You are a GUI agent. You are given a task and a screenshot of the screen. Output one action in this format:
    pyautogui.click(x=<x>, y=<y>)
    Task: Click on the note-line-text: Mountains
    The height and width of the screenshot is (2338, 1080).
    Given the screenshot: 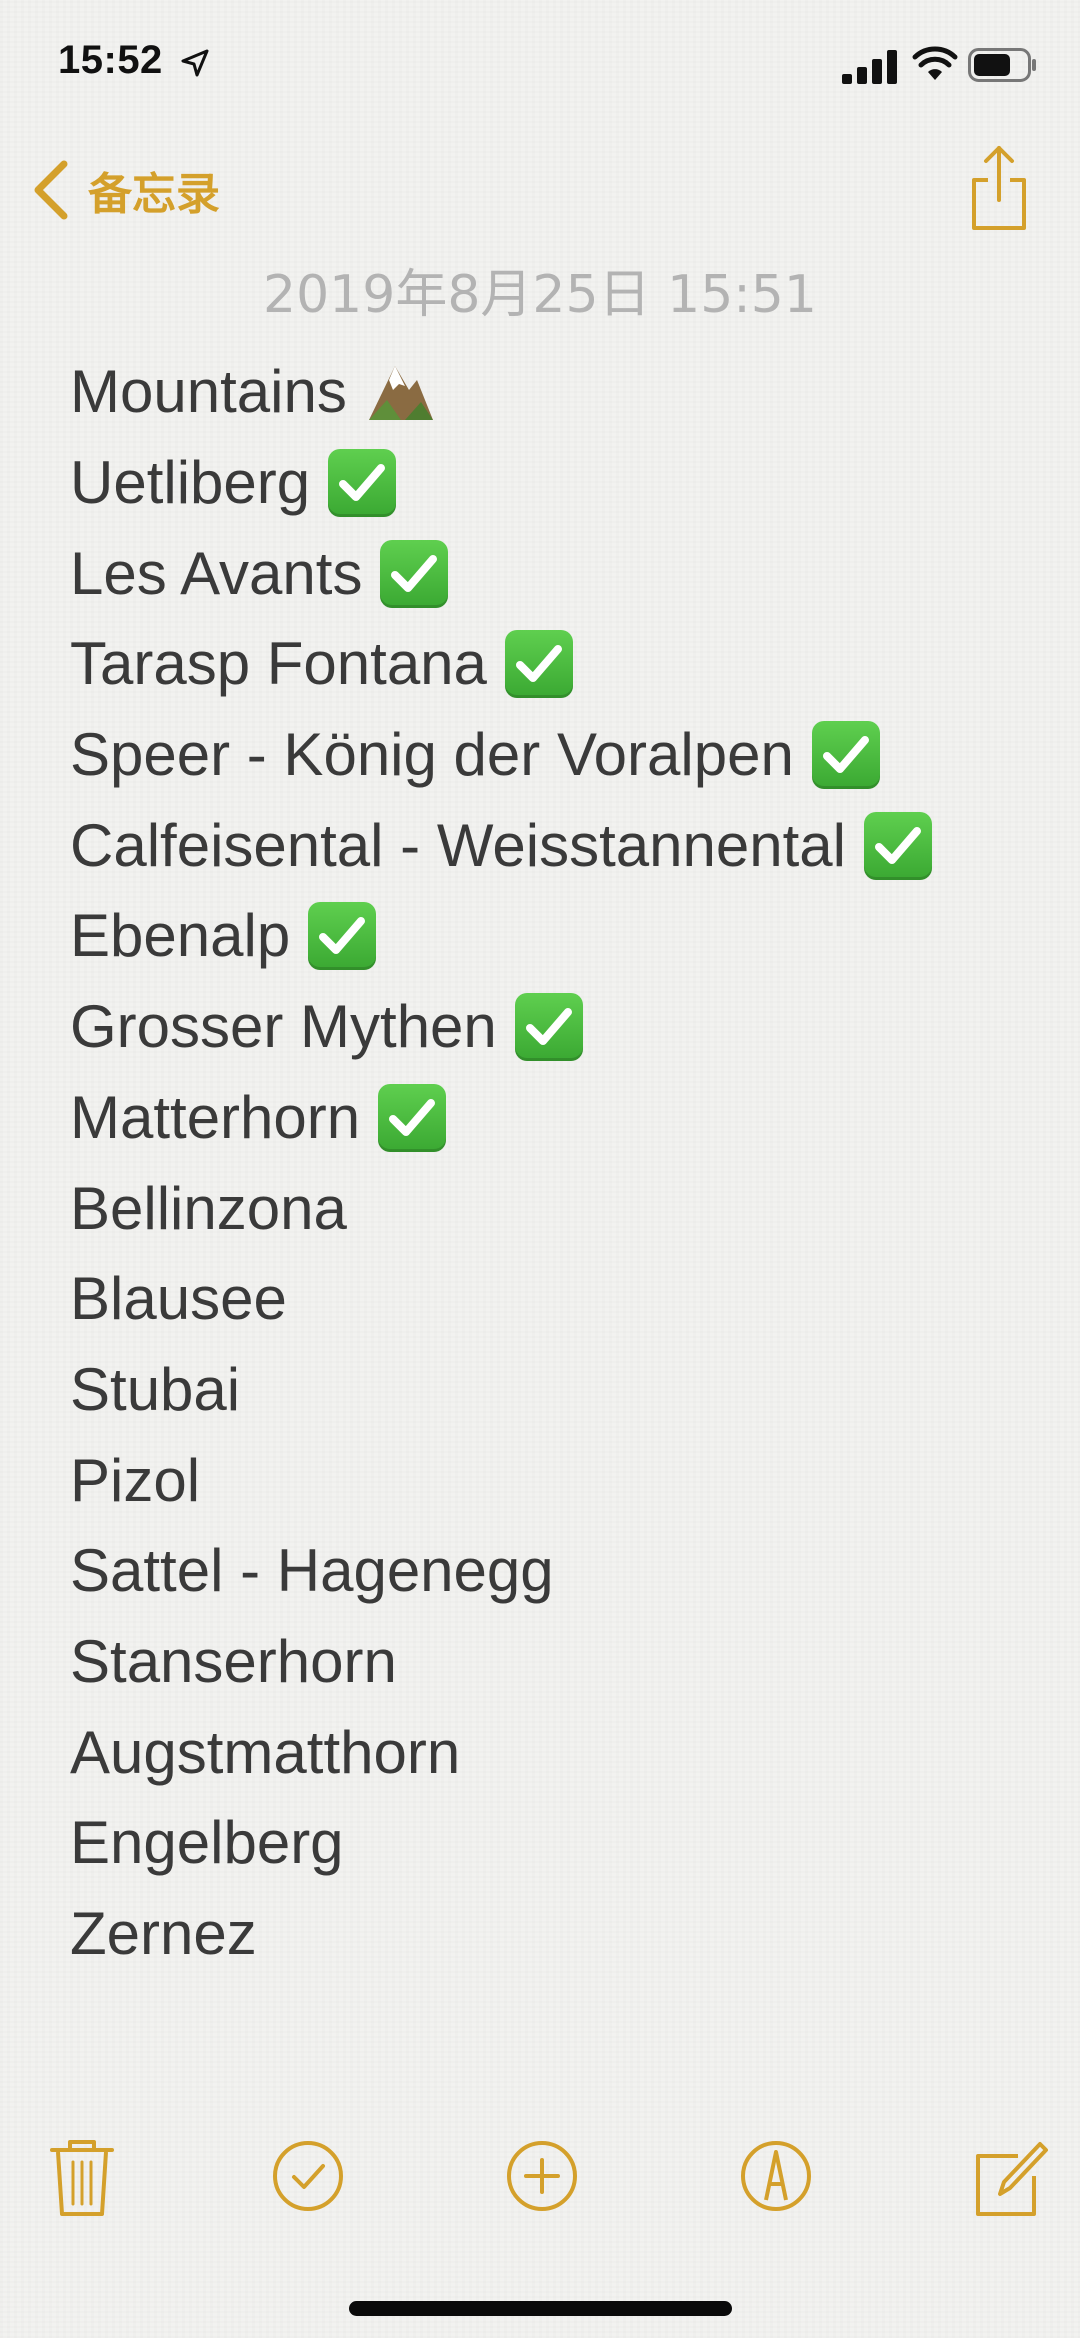 What is the action you would take?
    pyautogui.click(x=208, y=392)
    